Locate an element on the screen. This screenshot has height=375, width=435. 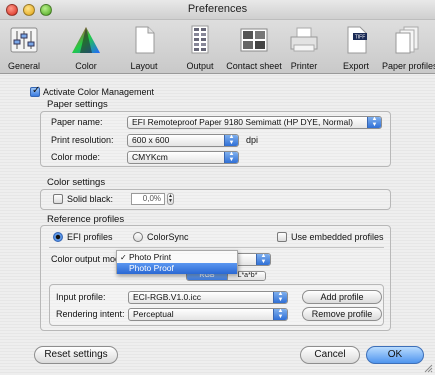
use-embedded-profiles-checkbox is located at coordinates (282, 237).